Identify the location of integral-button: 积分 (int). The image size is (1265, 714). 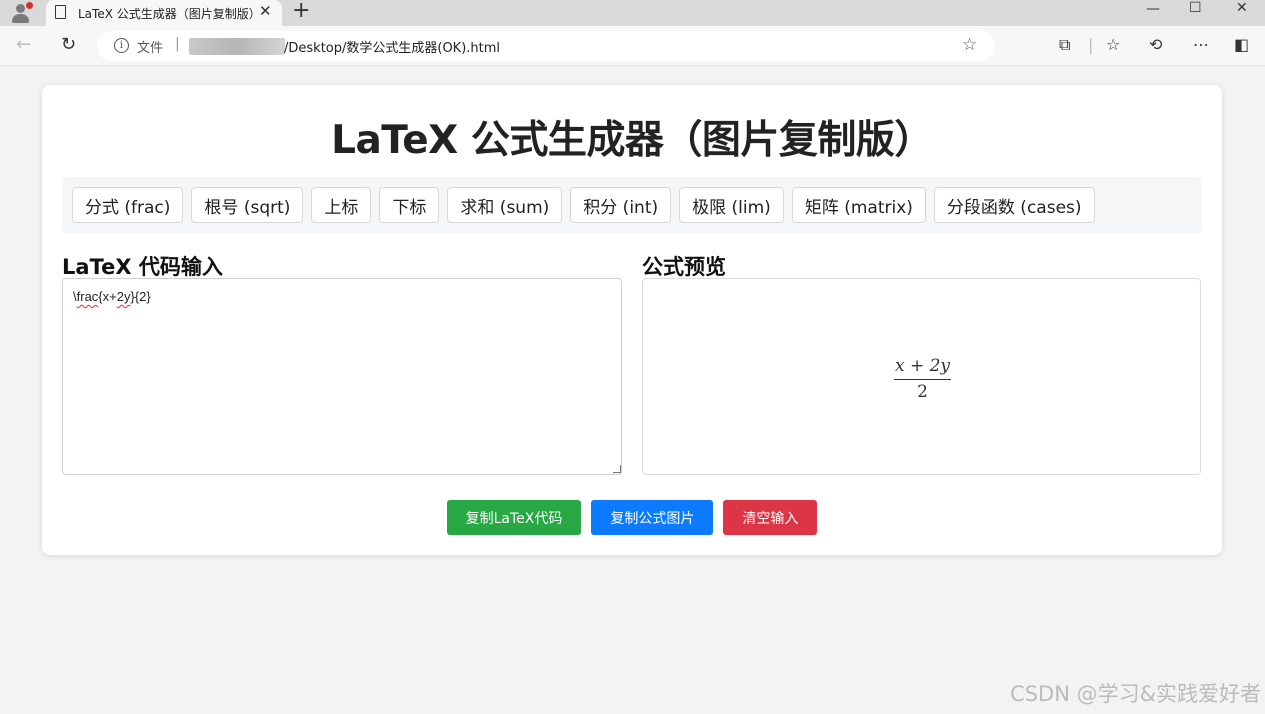
(621, 205).